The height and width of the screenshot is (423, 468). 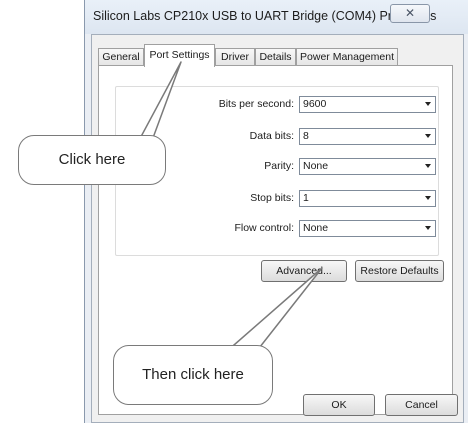 I want to click on callout-text: Then click here, so click(x=193, y=374).